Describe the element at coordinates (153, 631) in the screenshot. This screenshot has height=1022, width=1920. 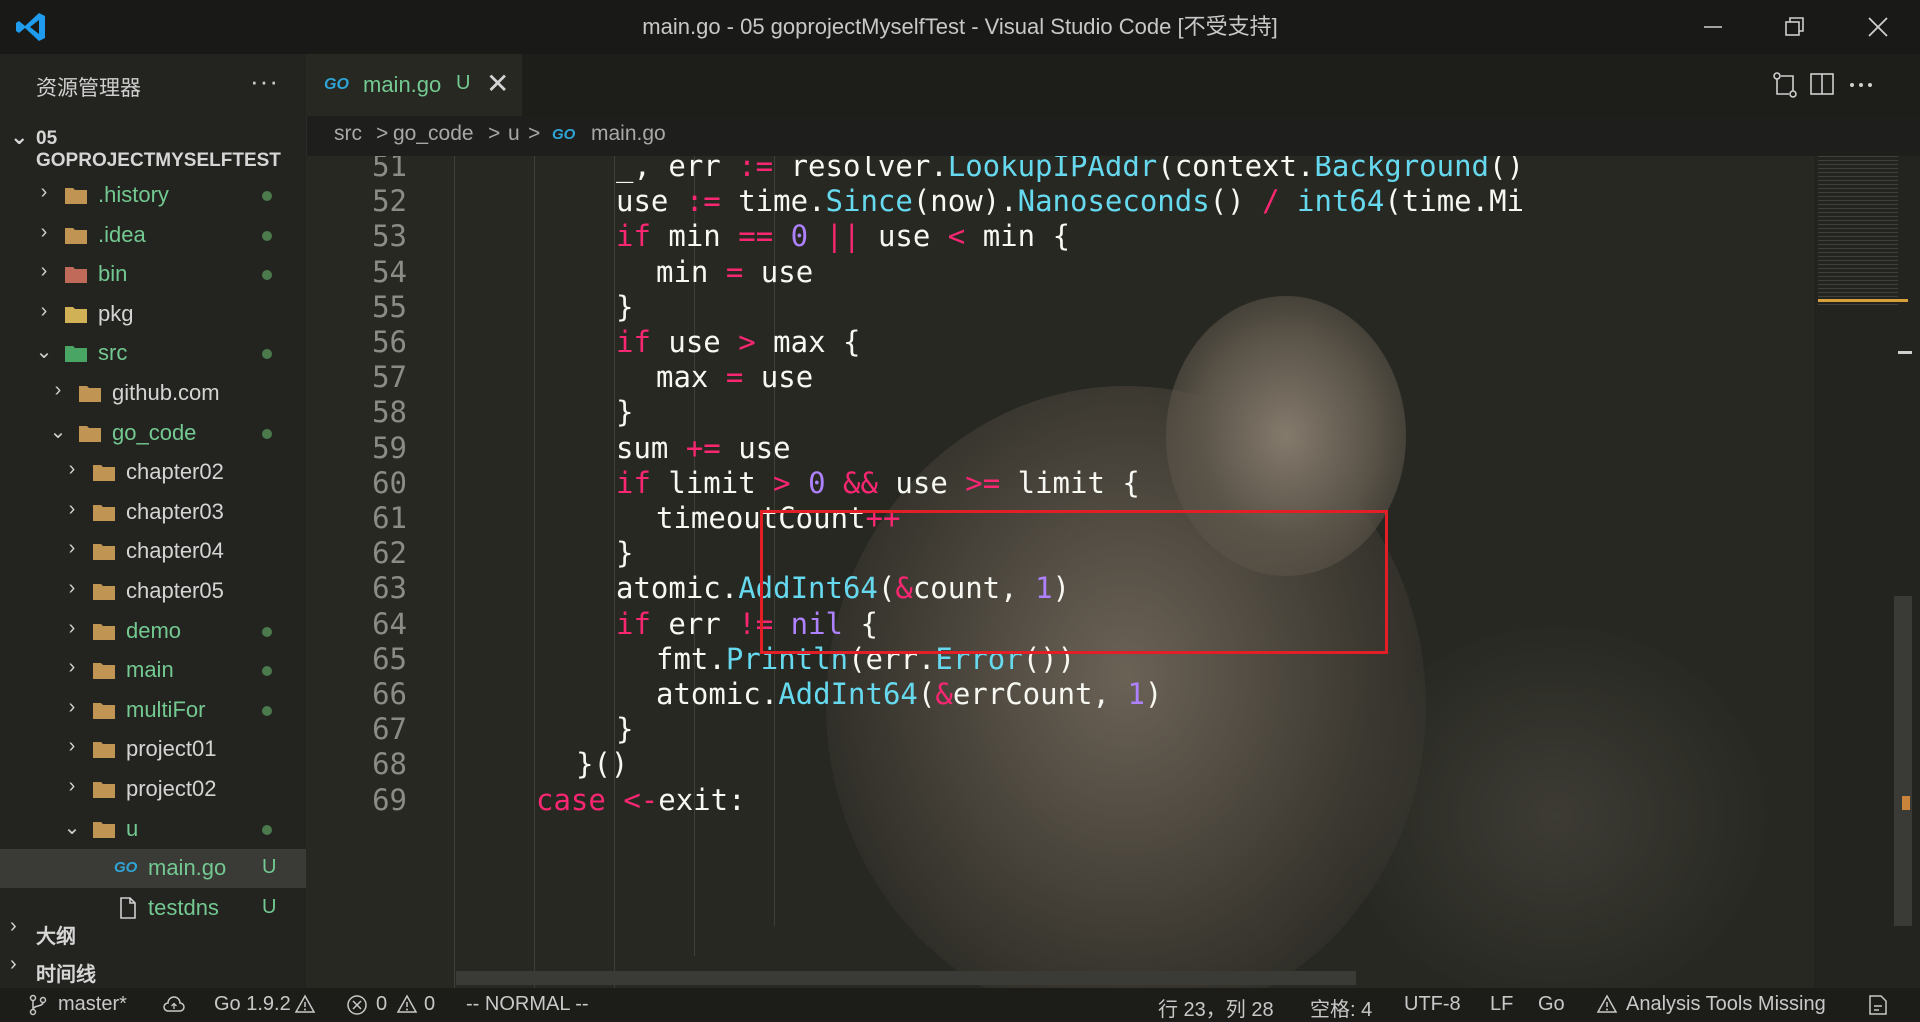
I see `folder-item-demo: › demo` at that location.